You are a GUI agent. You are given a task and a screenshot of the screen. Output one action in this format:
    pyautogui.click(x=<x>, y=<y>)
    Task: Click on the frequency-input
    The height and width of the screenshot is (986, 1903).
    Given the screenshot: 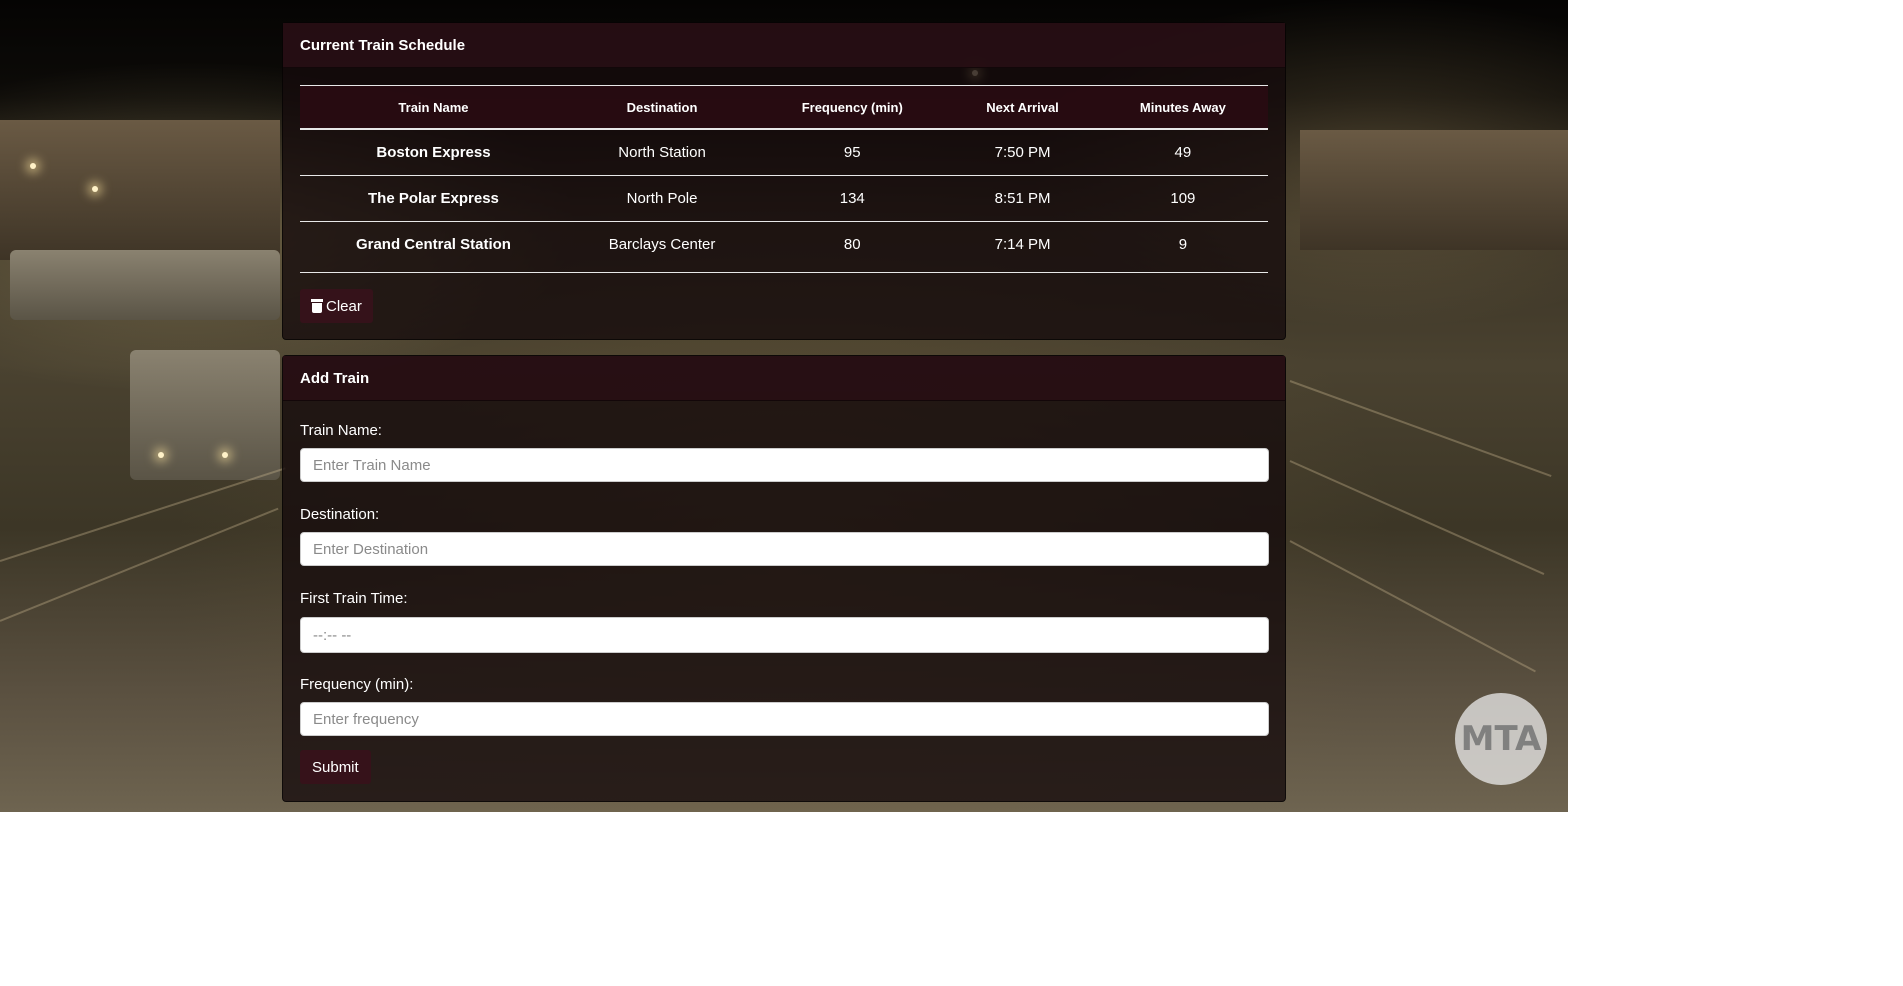 What is the action you would take?
    pyautogui.click(x=784, y=719)
    